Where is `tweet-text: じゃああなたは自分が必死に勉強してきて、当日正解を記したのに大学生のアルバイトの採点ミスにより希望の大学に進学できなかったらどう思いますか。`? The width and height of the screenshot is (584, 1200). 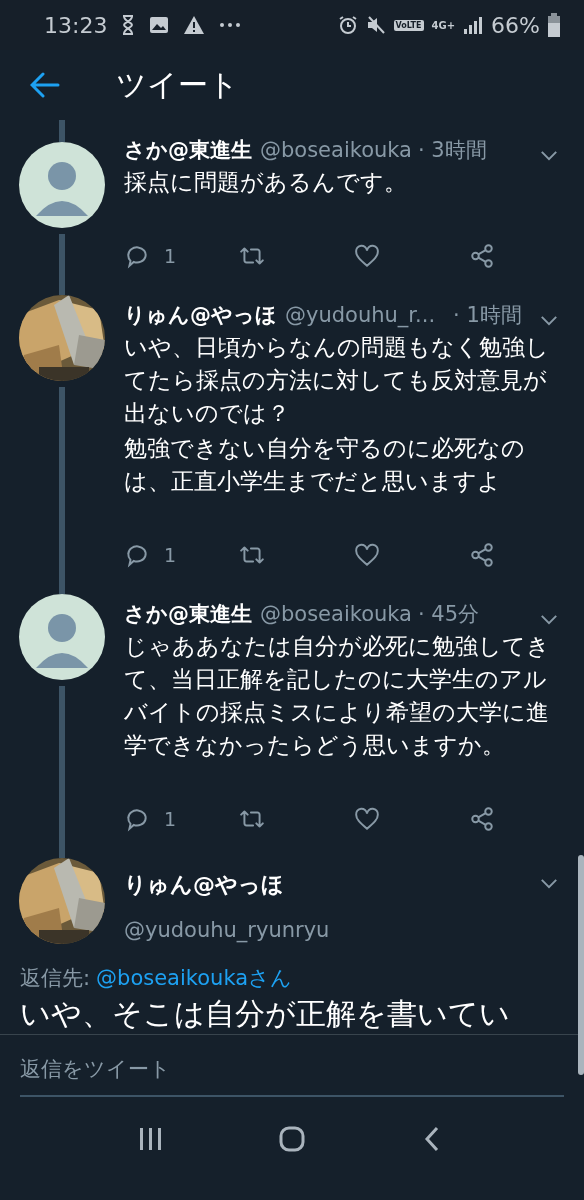
tweet-text: じゃああなたは自分が必死に勉強してきて、当日正解を記したのに大学生のアルバイトの採点ミスにより希望の大学に進学できなかったらどう思いますか。 is located at coordinates (337, 696).